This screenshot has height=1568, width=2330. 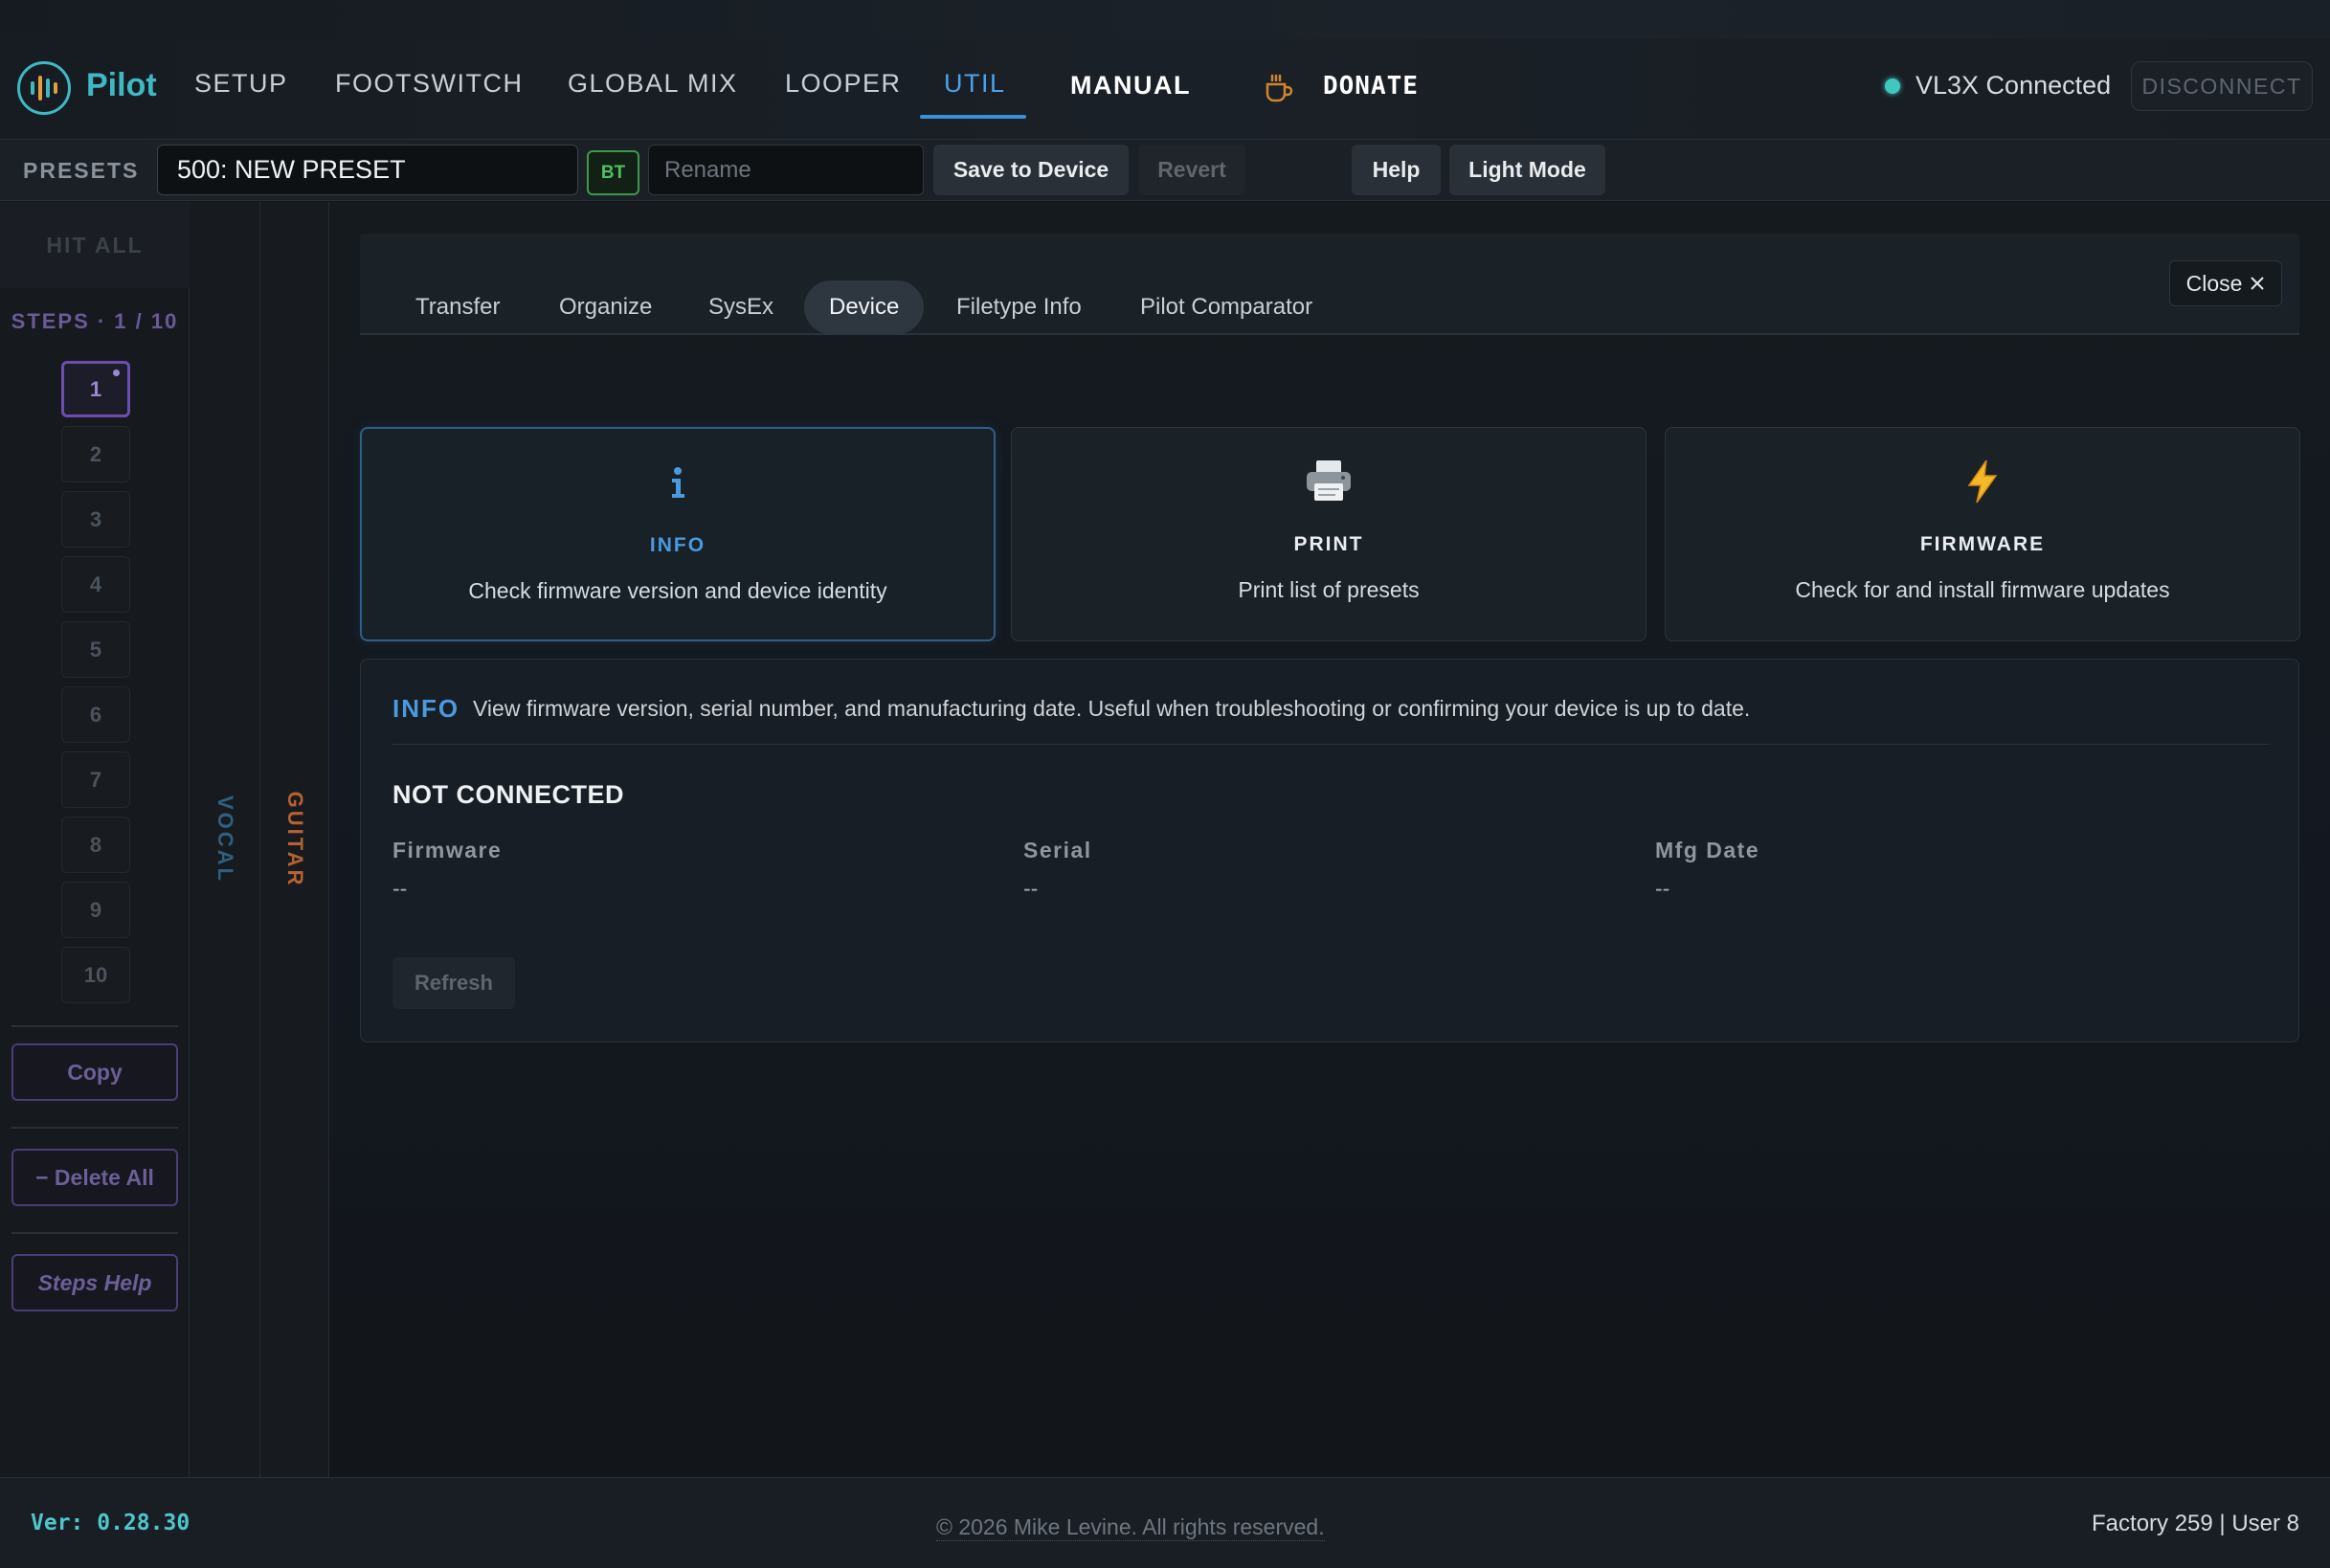 What do you see at coordinates (95, 321) in the screenshot?
I see `steps-counter: STEPS · 1 / 10` at bounding box center [95, 321].